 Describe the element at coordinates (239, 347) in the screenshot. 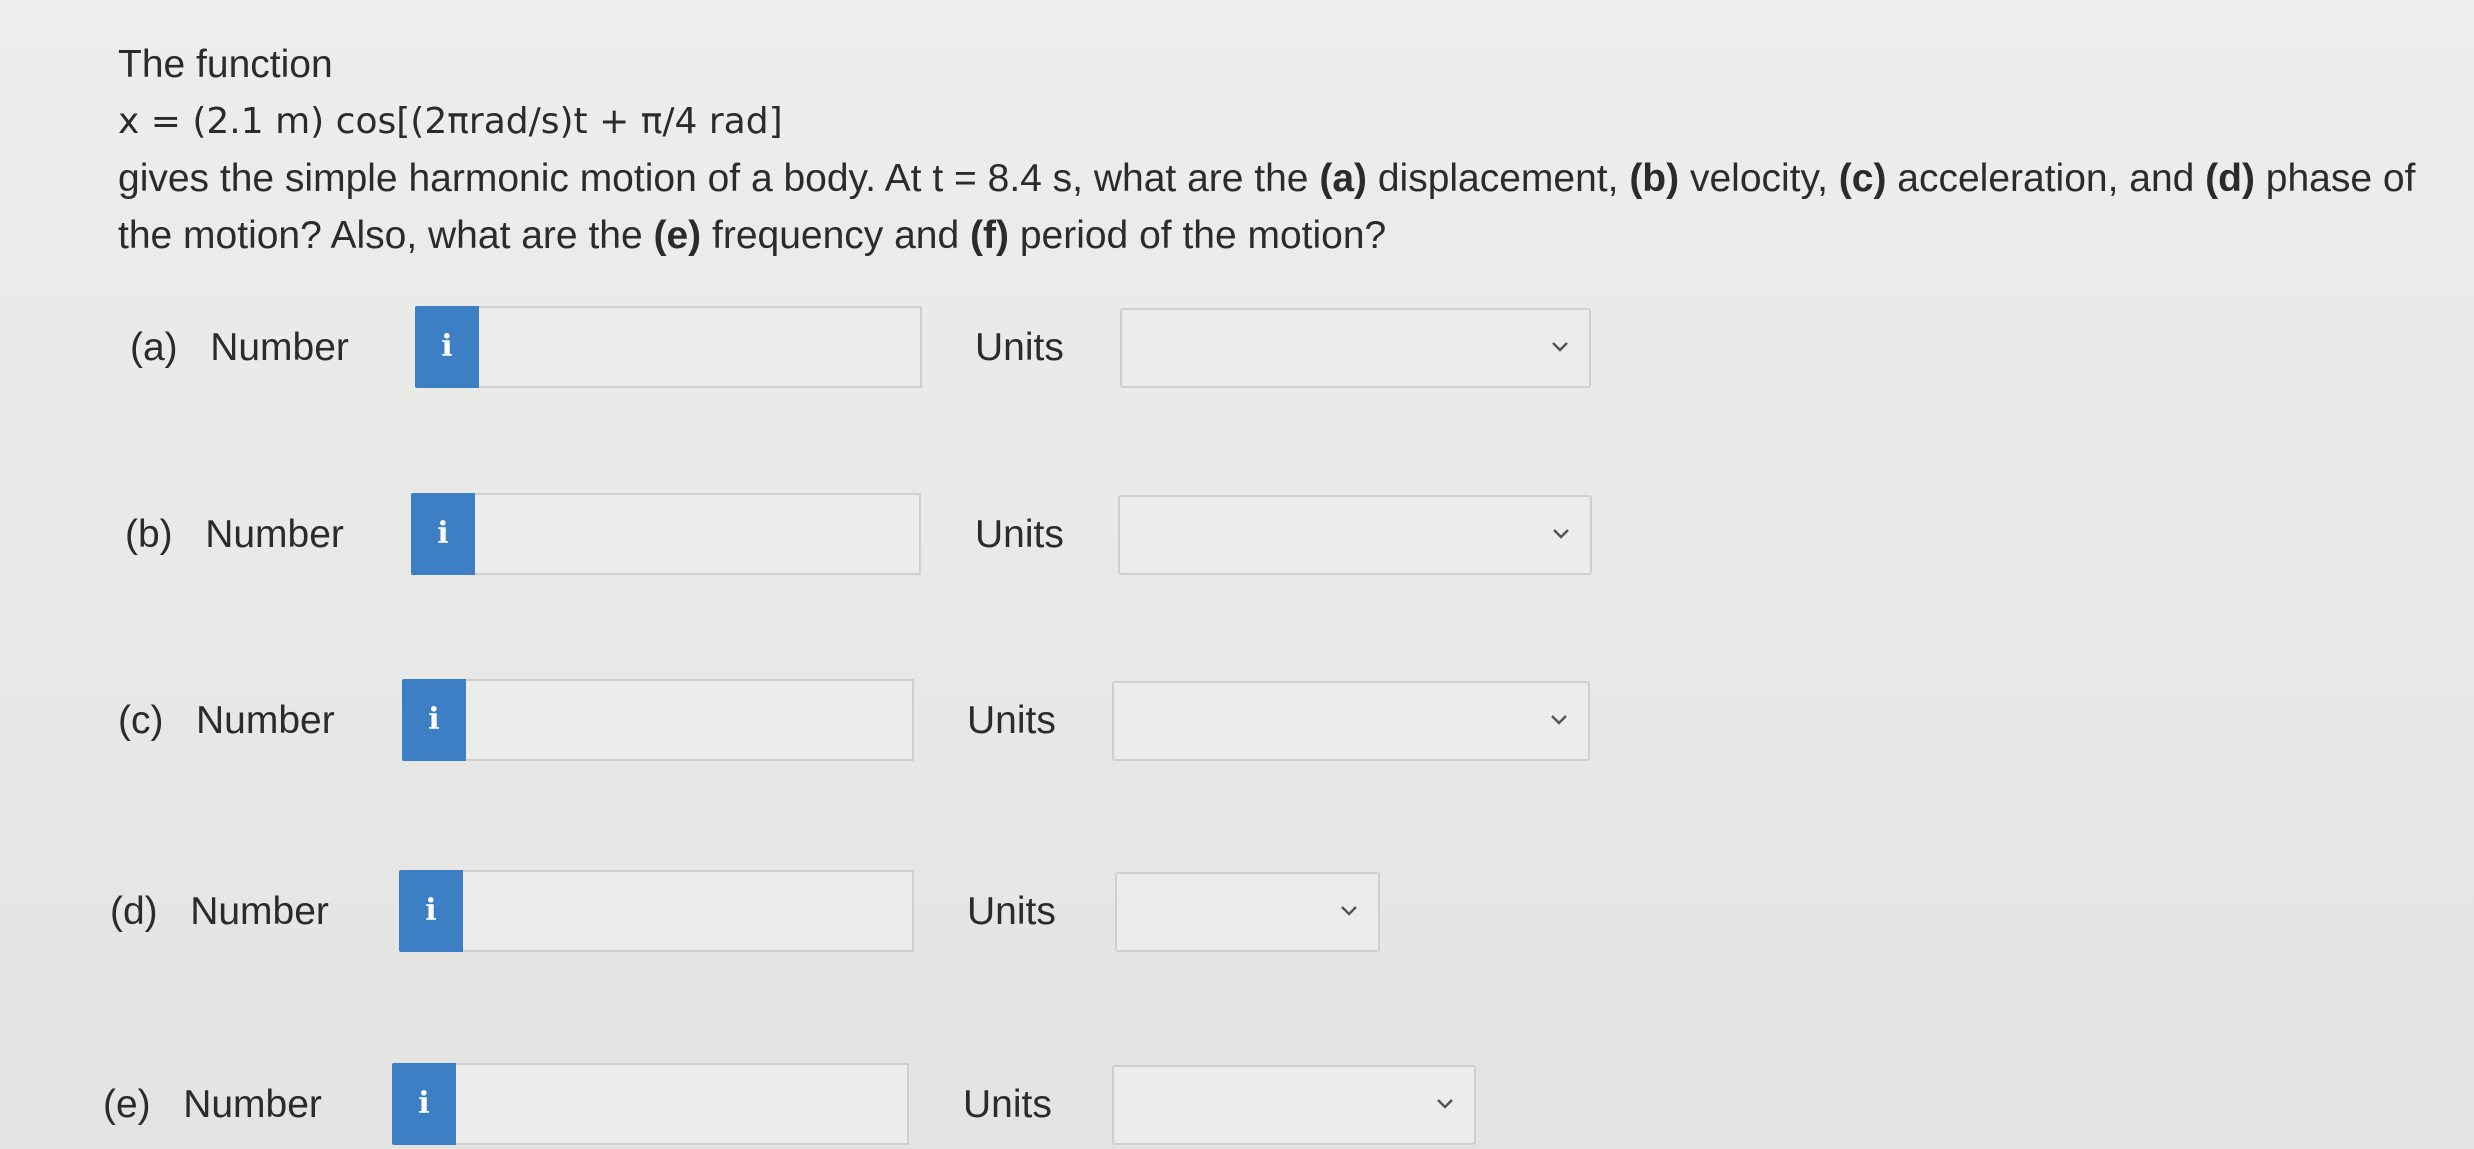

I see `part-label: (a) Number` at that location.